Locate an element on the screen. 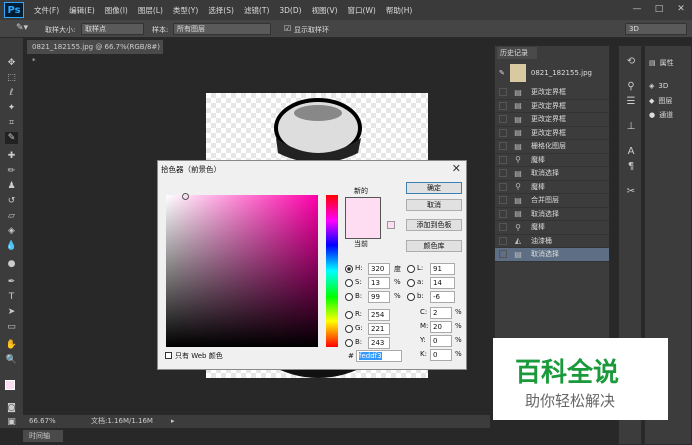  menu-help: 帮助(H) is located at coordinates (399, 10).